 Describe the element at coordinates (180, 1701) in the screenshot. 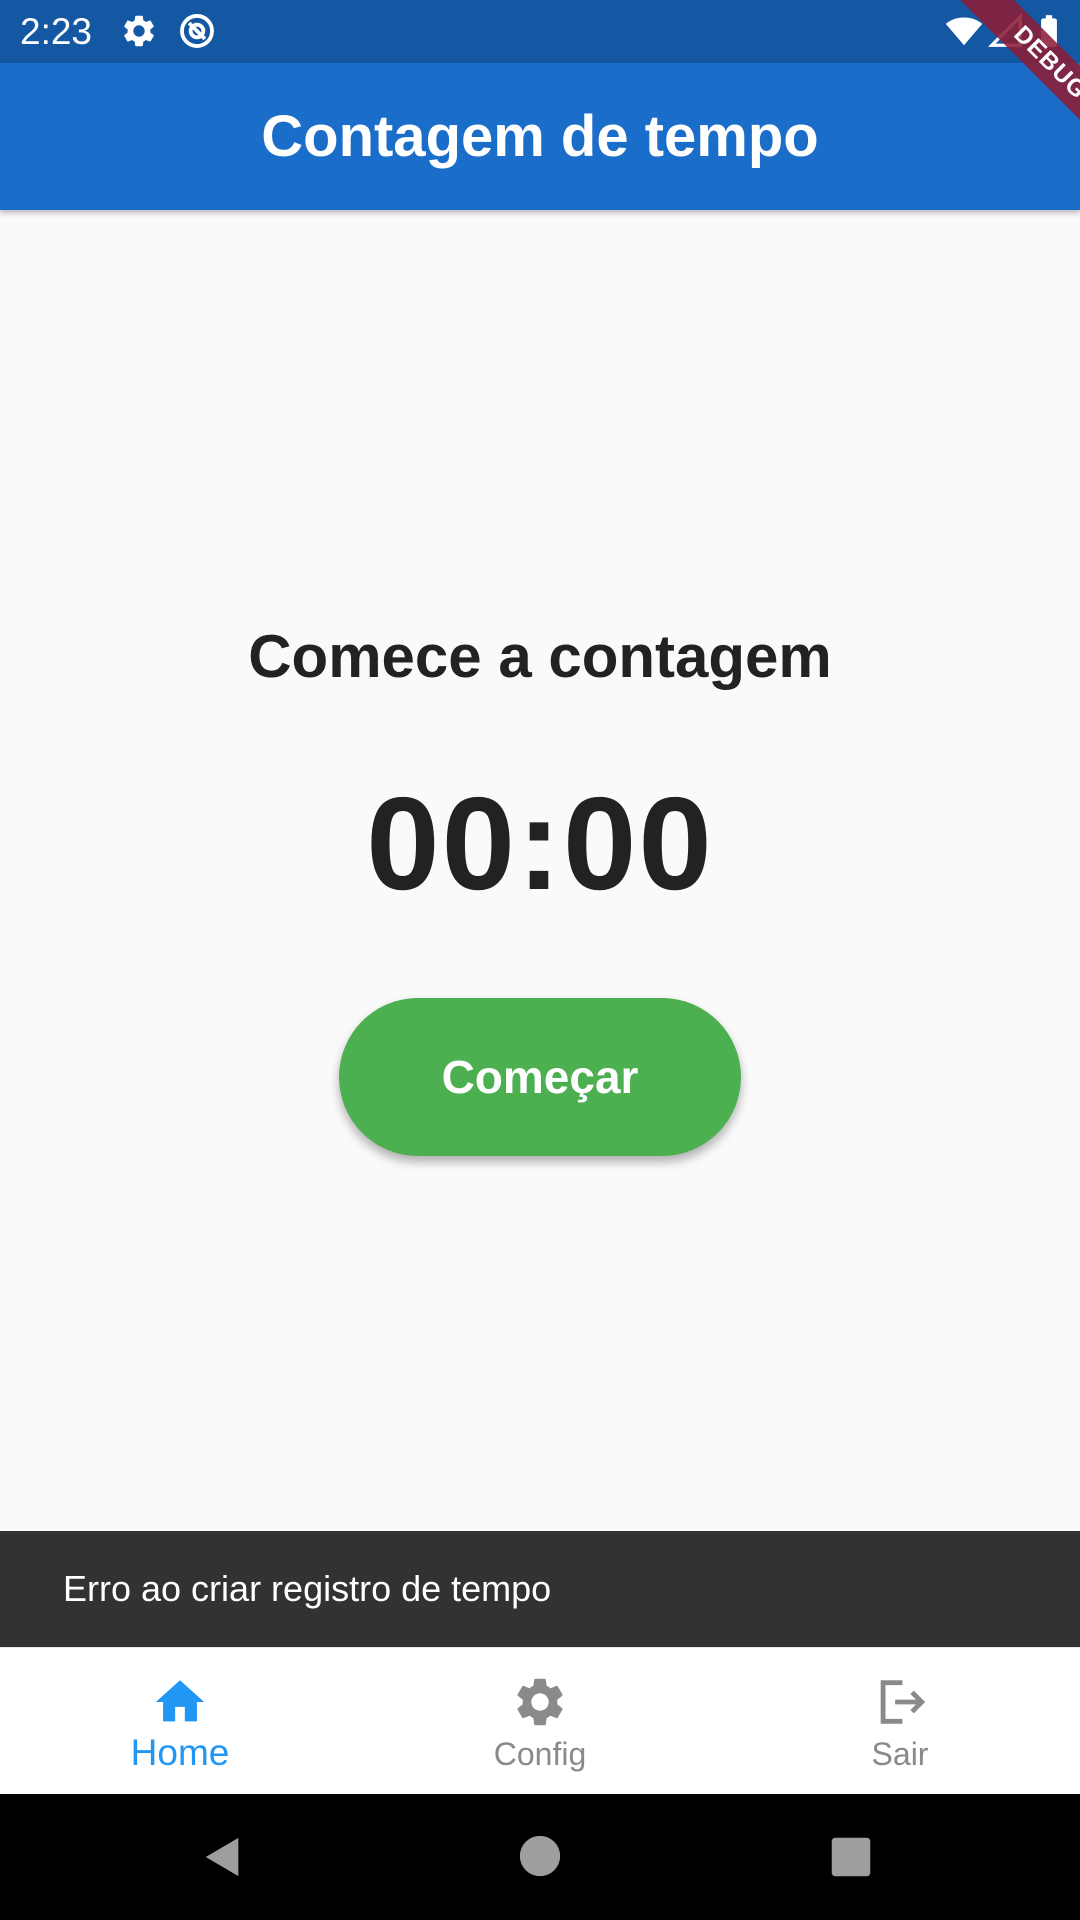

I see `home-icon` at that location.